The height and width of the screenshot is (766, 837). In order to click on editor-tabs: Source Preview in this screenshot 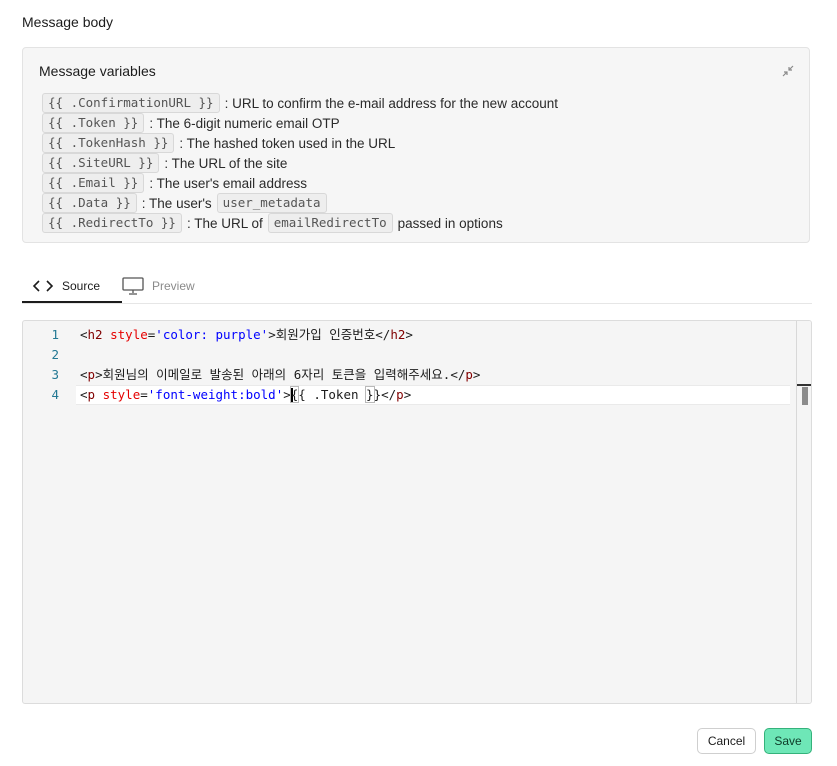, I will do `click(417, 287)`.